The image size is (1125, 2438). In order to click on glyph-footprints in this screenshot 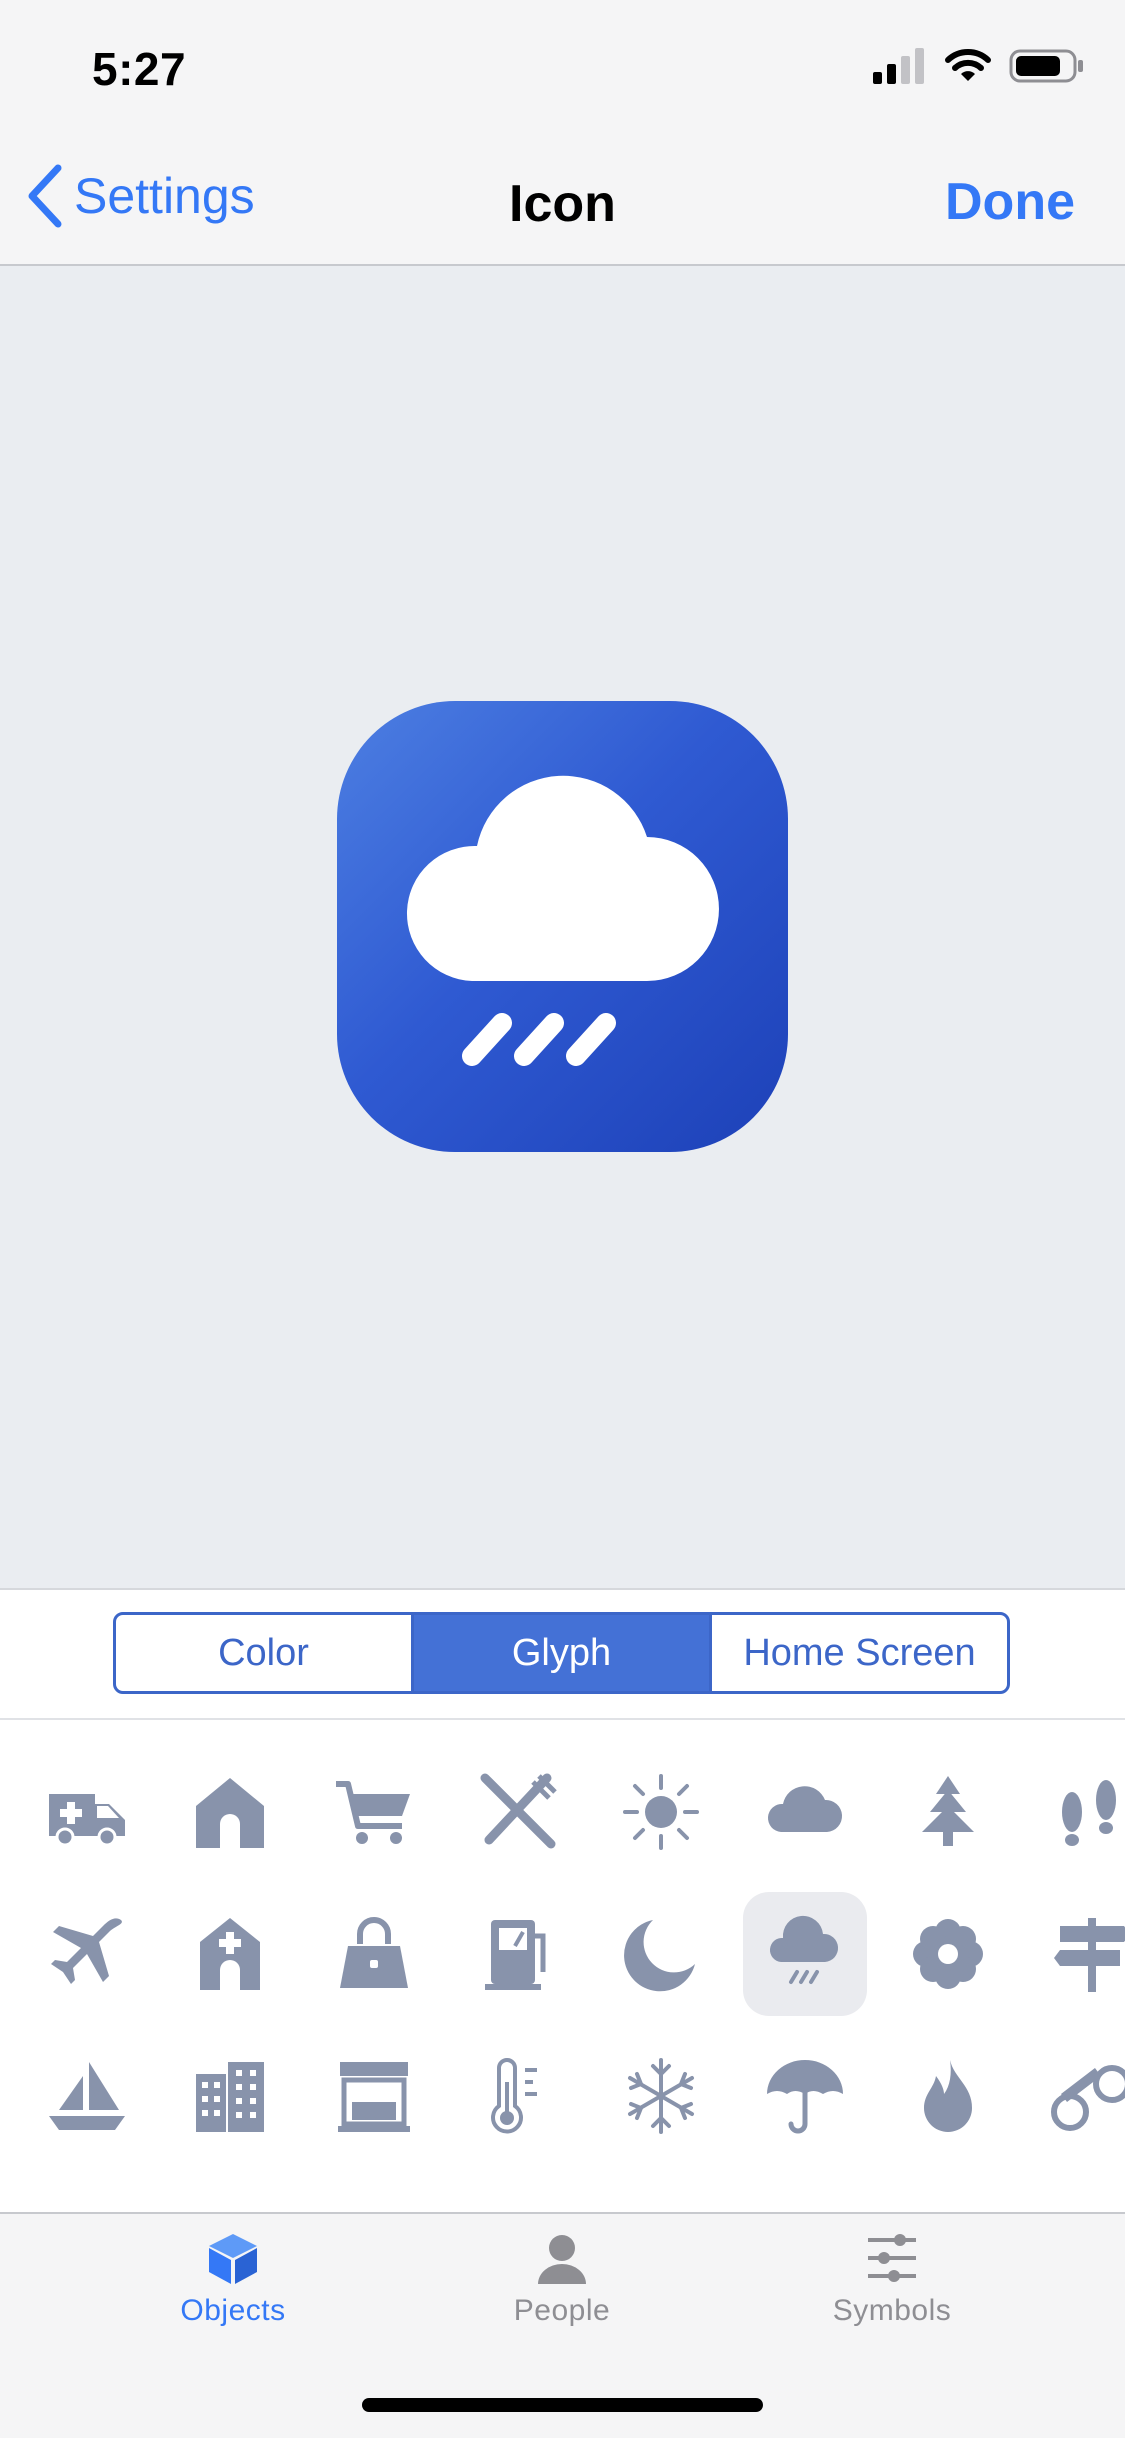, I will do `click(1077, 1812)`.